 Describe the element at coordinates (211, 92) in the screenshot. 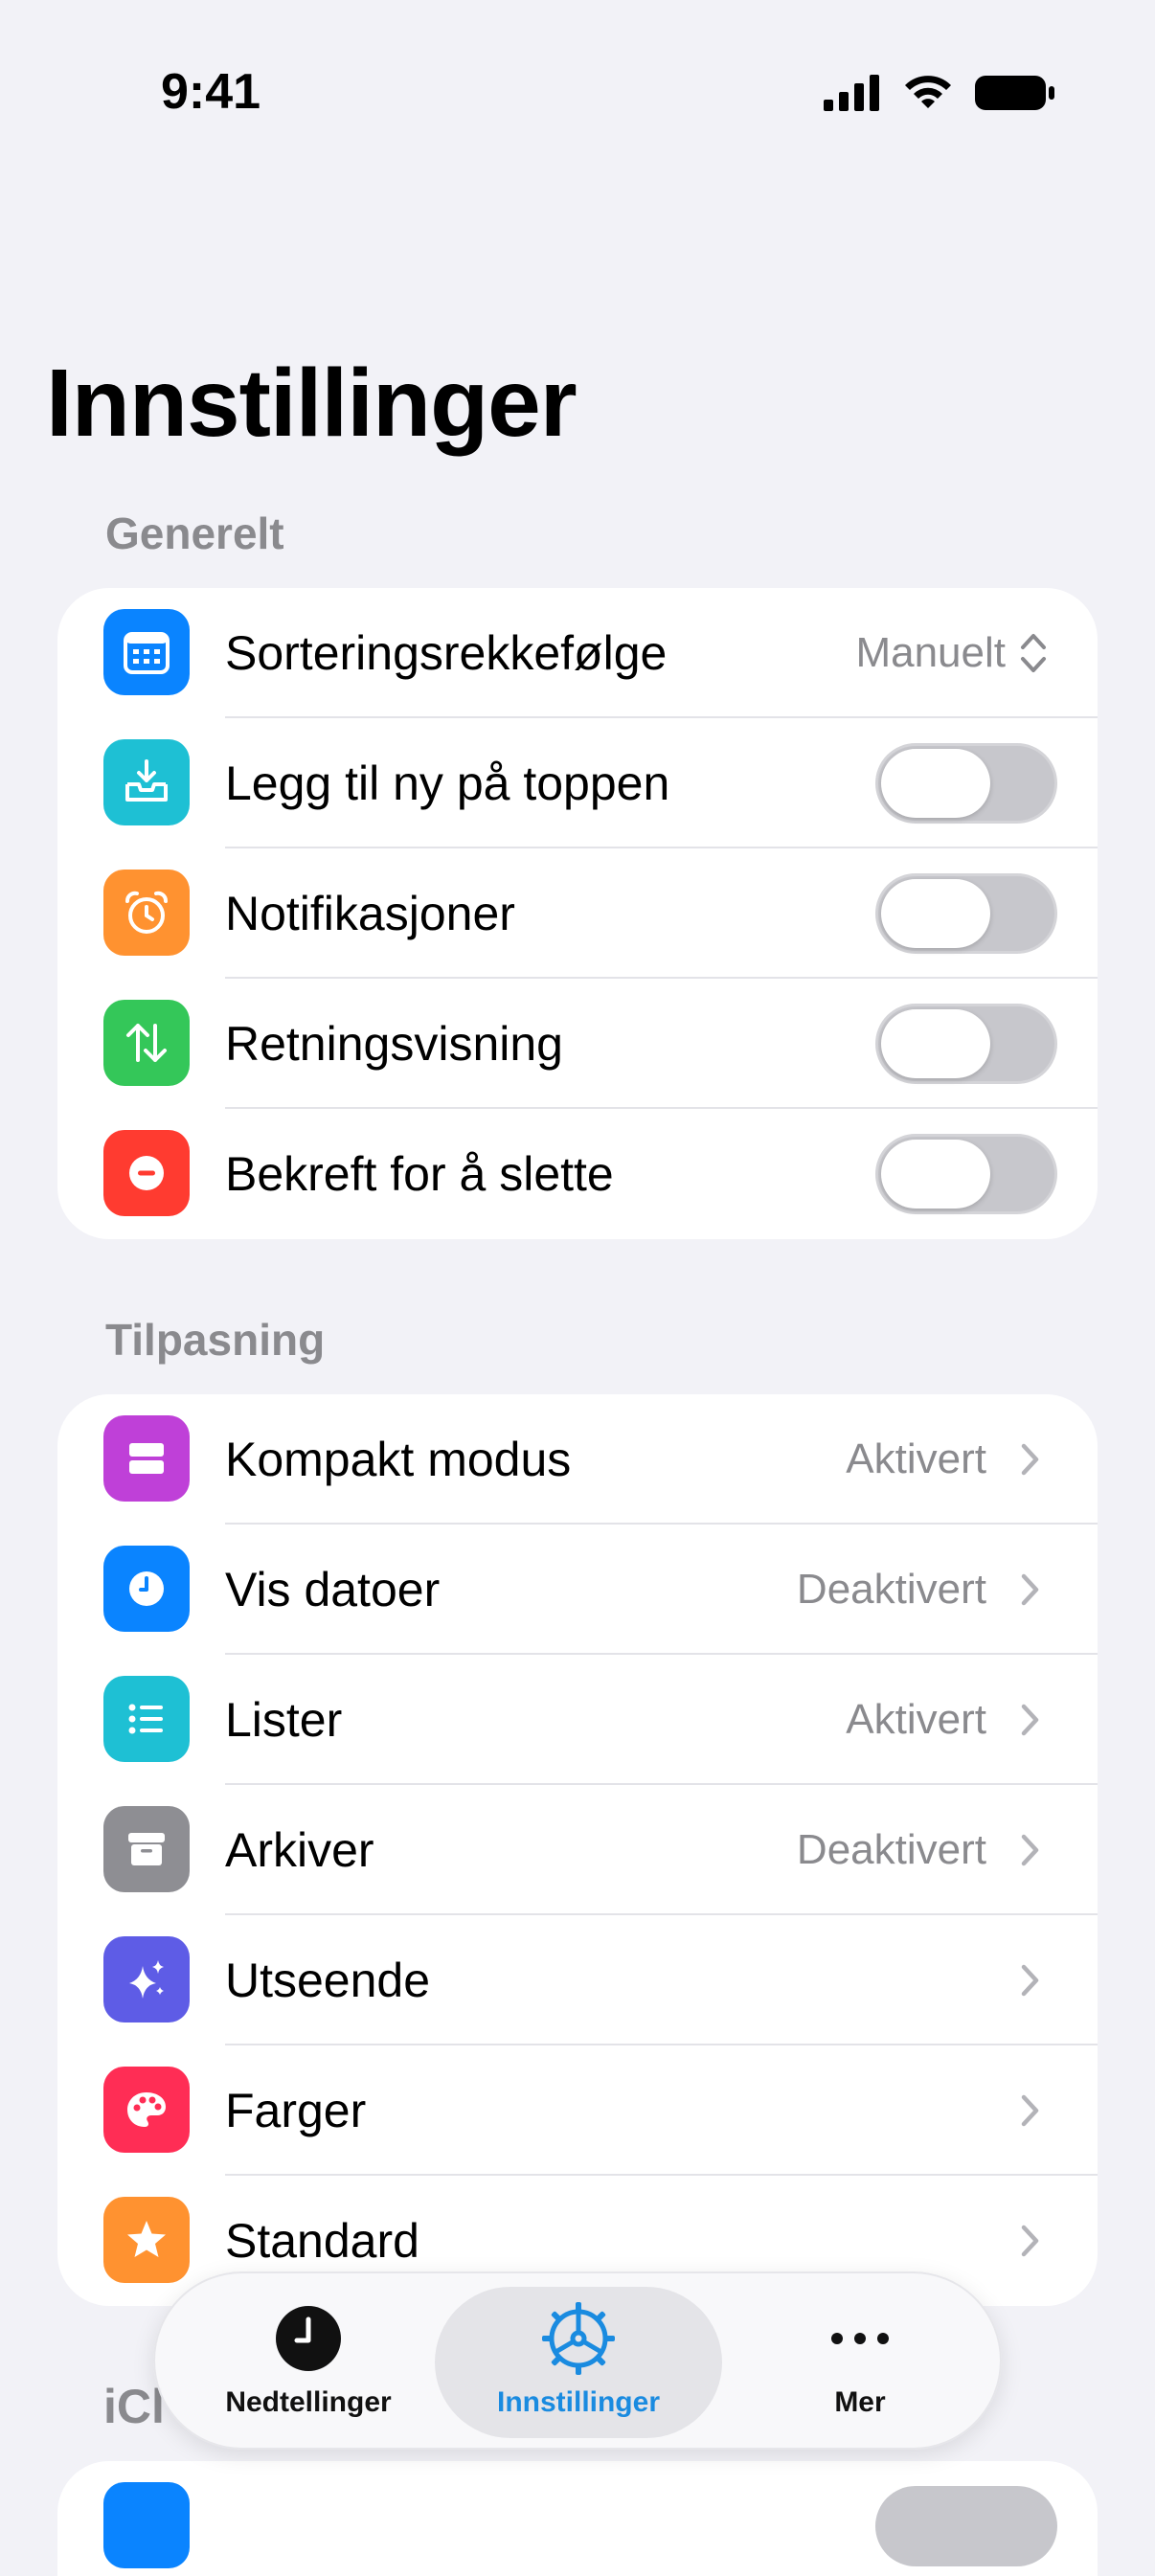

I see `status-time: 9:41` at that location.